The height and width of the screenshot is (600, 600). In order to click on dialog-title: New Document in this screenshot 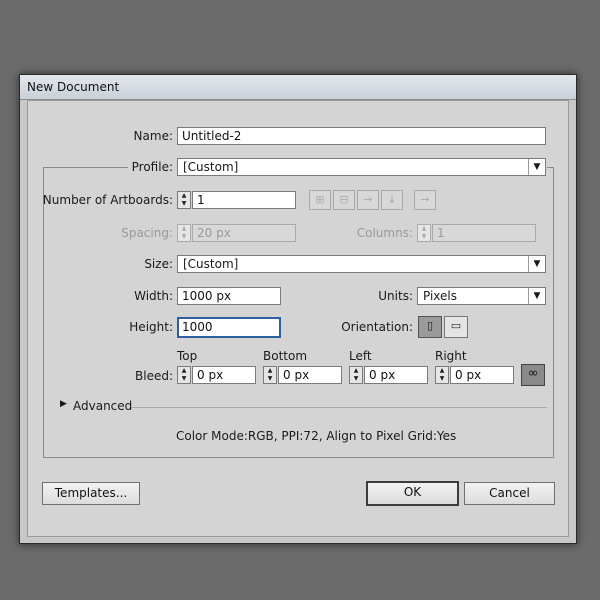, I will do `click(73, 87)`.